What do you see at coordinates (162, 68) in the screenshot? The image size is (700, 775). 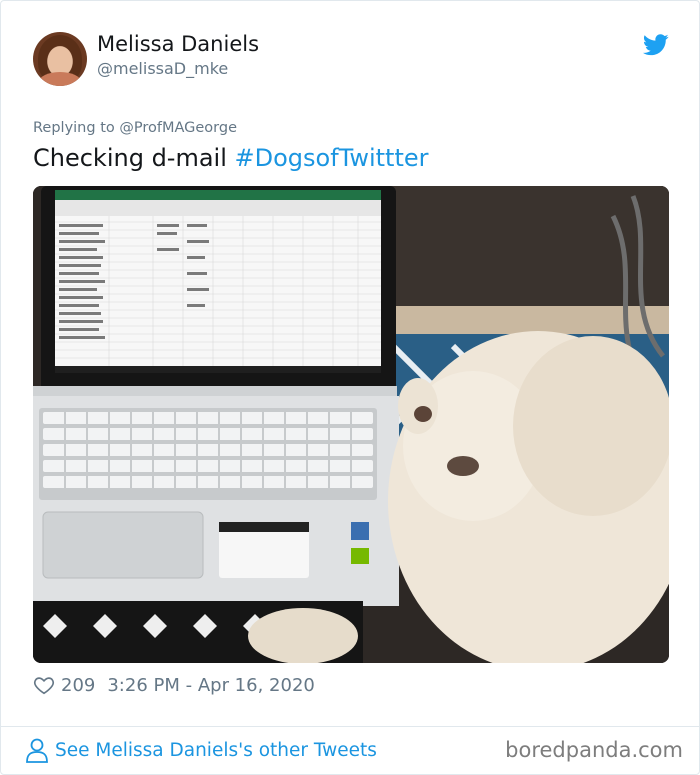 I see `author-handle: @melissaD_mke` at bounding box center [162, 68].